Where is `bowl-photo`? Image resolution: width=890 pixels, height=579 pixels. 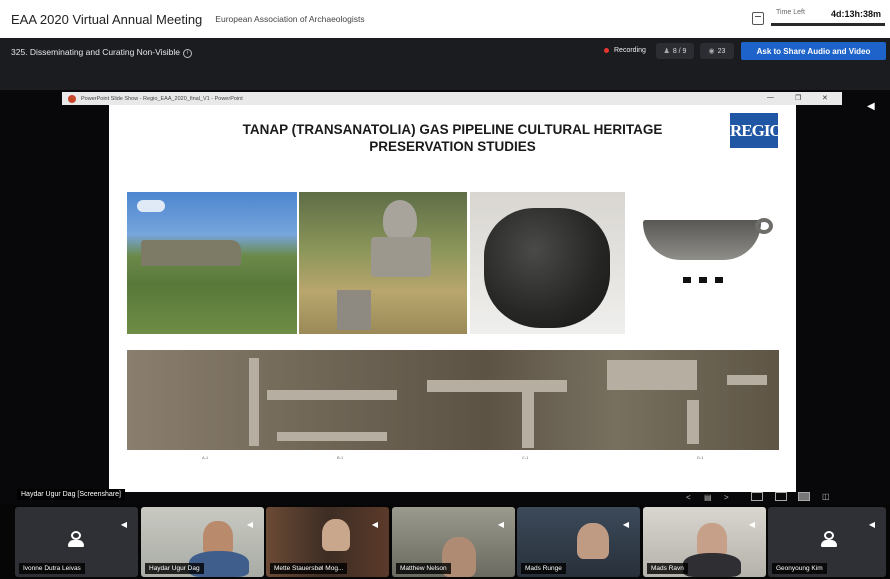
bowl-photo is located at coordinates (708, 252).